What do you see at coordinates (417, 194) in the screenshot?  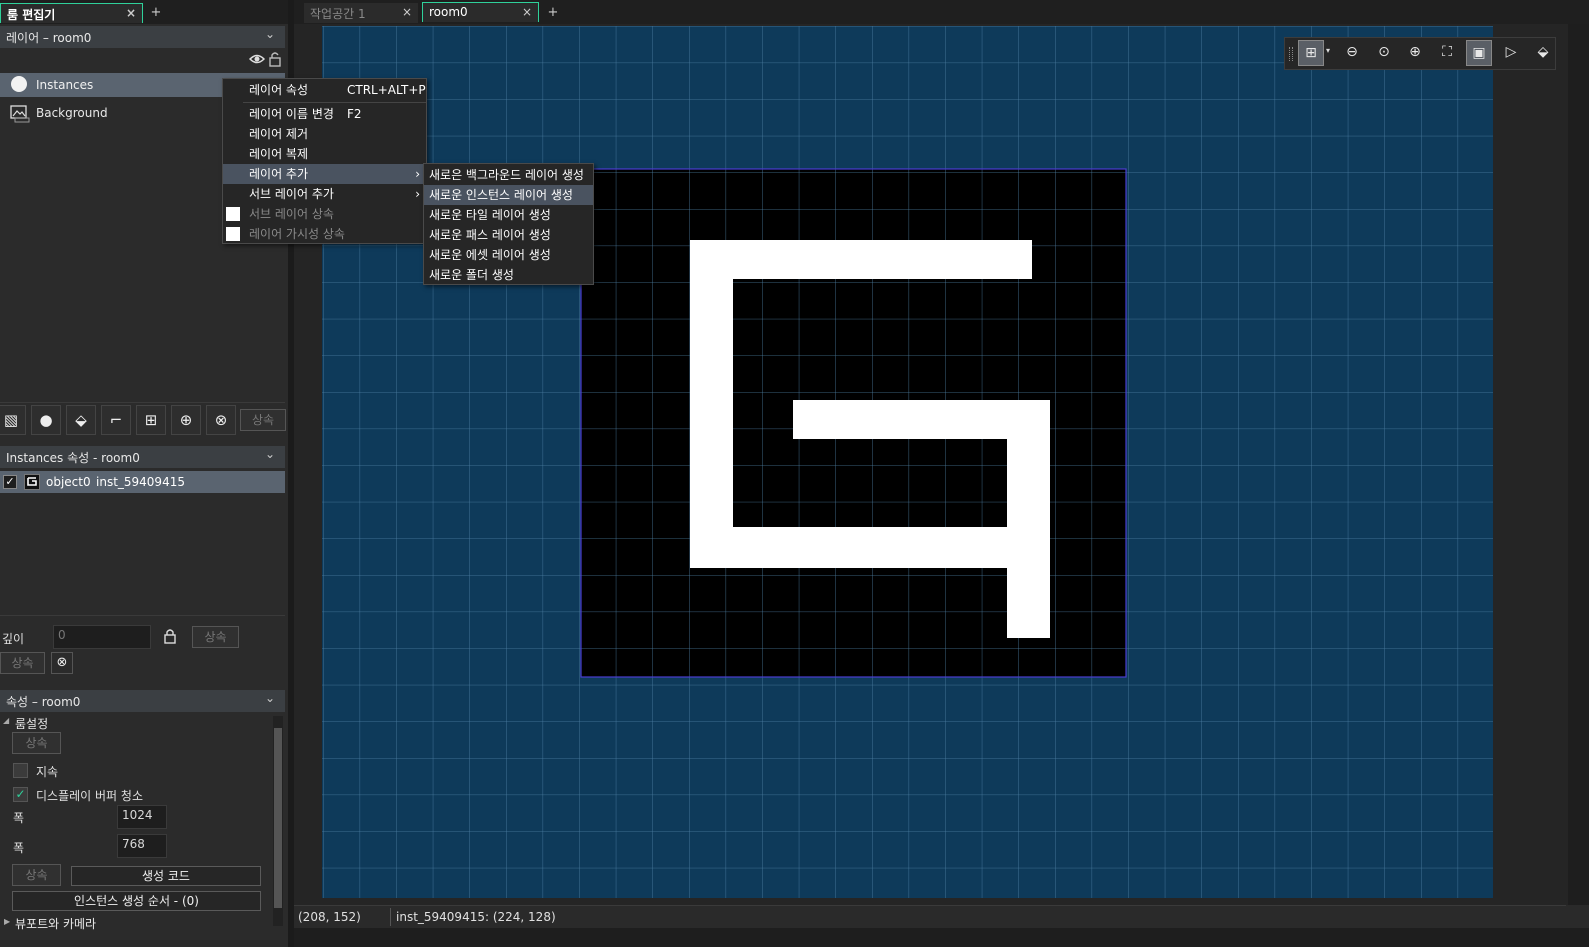 I see `submenu-arrow-icon: ›` at bounding box center [417, 194].